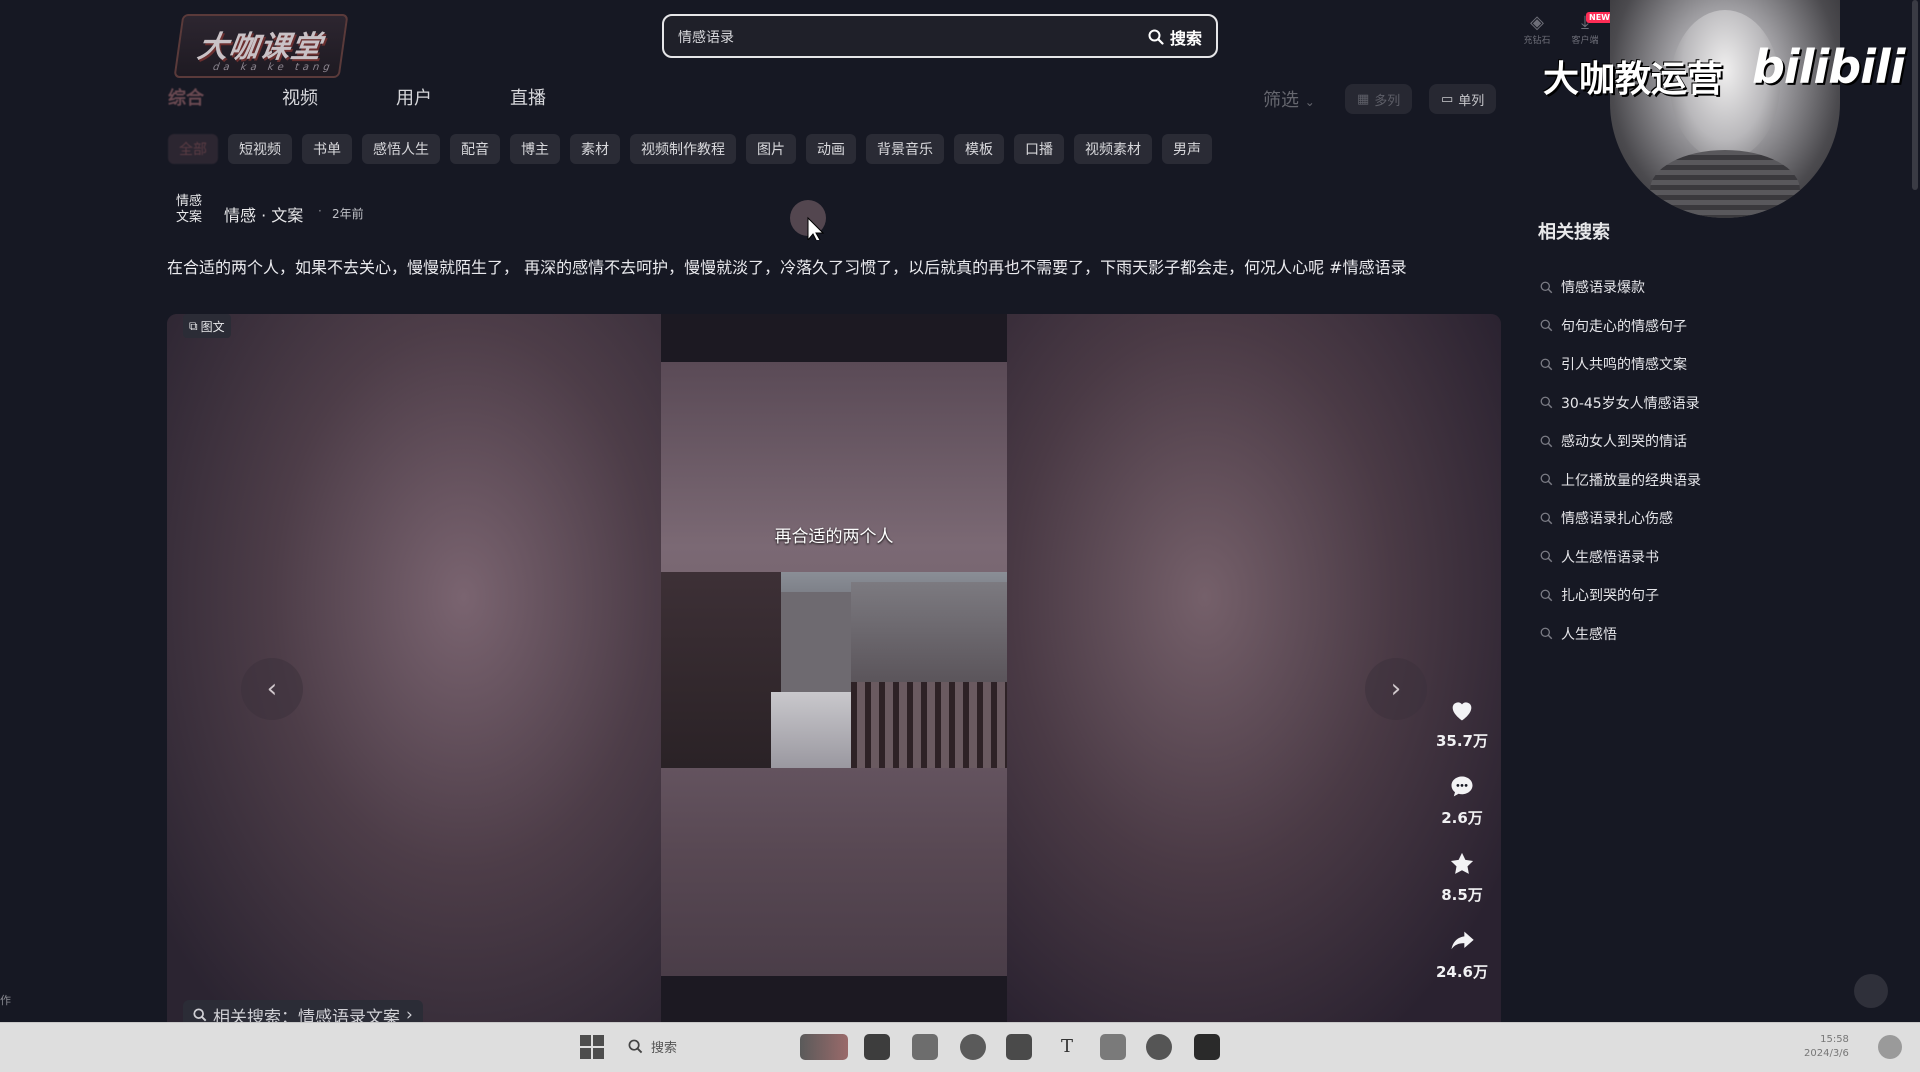 This screenshot has width=1920, height=1072. Describe the element at coordinates (979, 149) in the screenshot. I see `chip-template: 模板` at that location.